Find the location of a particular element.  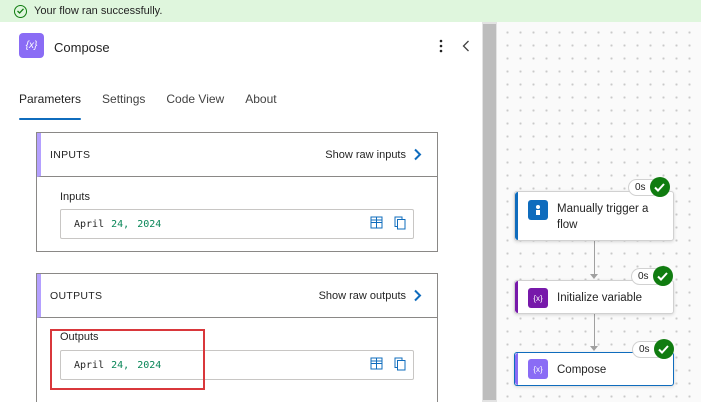

highlight-annotation is located at coordinates (127, 359).